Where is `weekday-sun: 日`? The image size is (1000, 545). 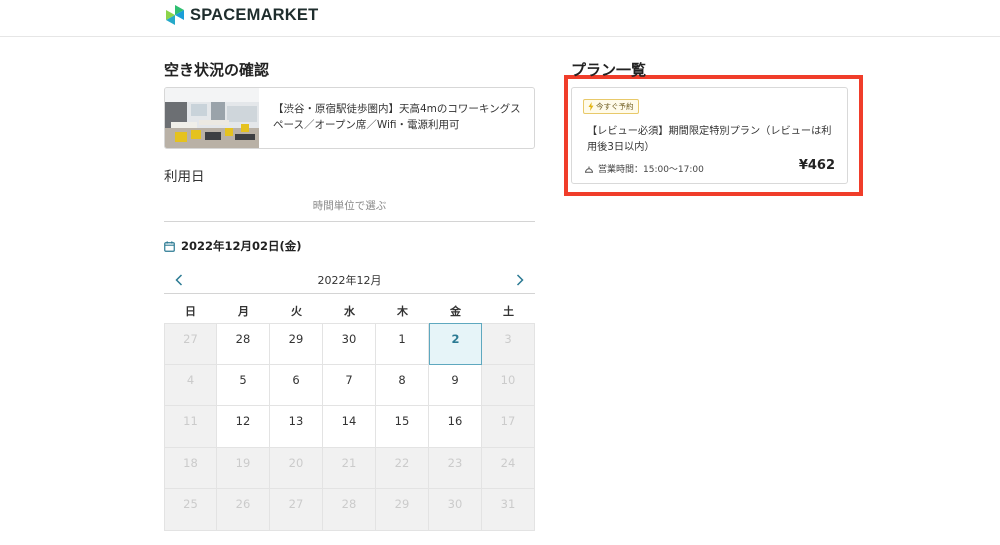 weekday-sun: 日 is located at coordinates (190, 311).